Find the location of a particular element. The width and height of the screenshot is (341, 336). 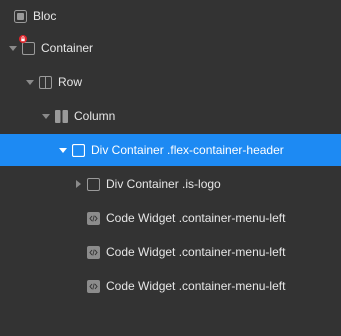

lock-icon is located at coordinates (23, 38).